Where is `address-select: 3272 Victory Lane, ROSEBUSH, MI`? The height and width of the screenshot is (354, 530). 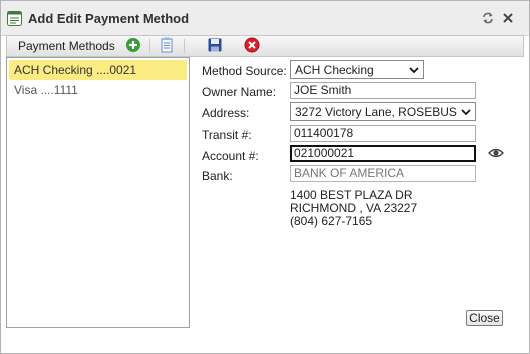
address-select: 3272 Victory Lane, ROSEBUSH, MI is located at coordinates (383, 111).